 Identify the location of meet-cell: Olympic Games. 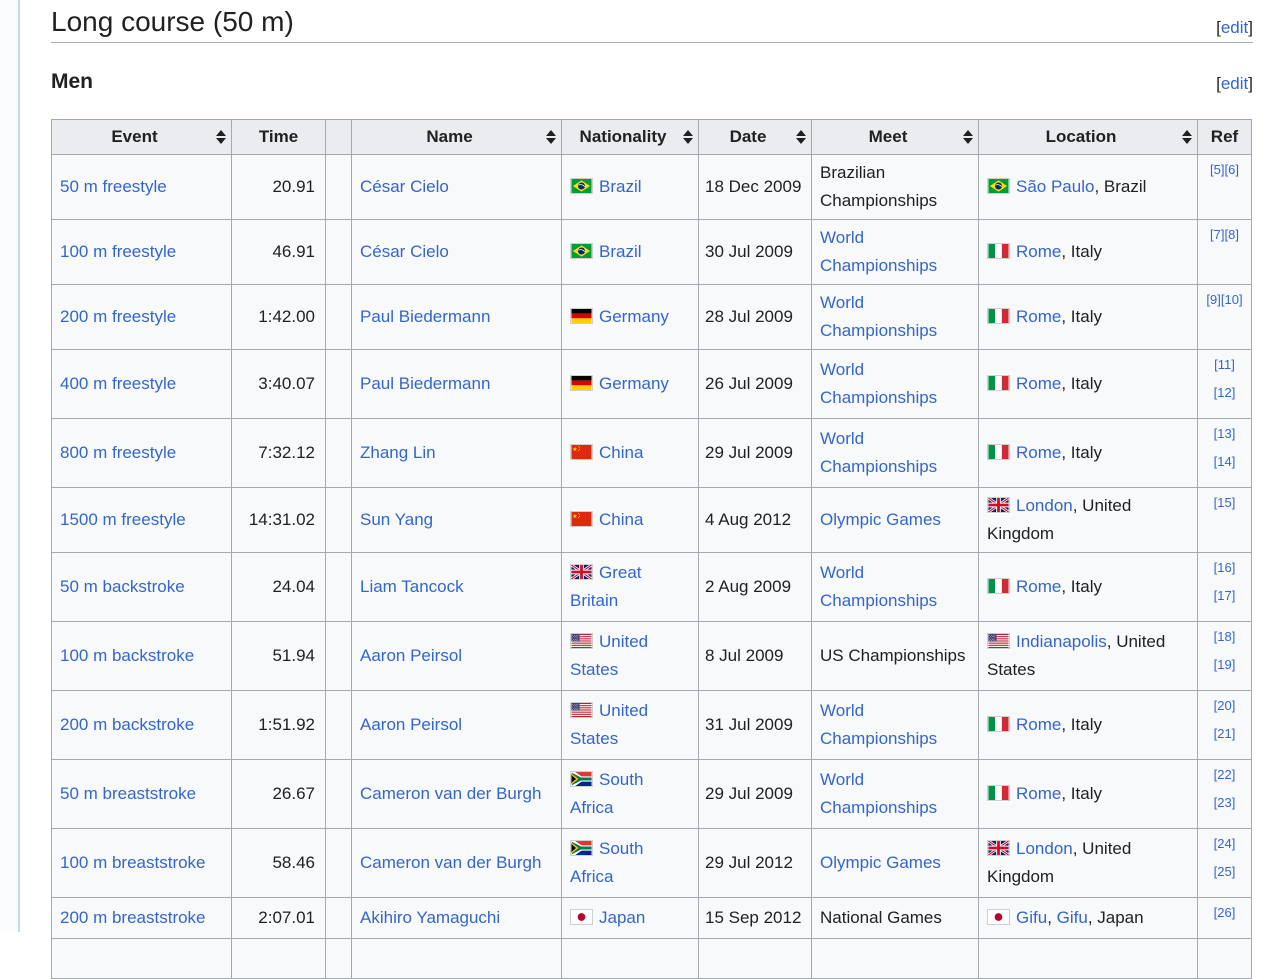
(895, 863).